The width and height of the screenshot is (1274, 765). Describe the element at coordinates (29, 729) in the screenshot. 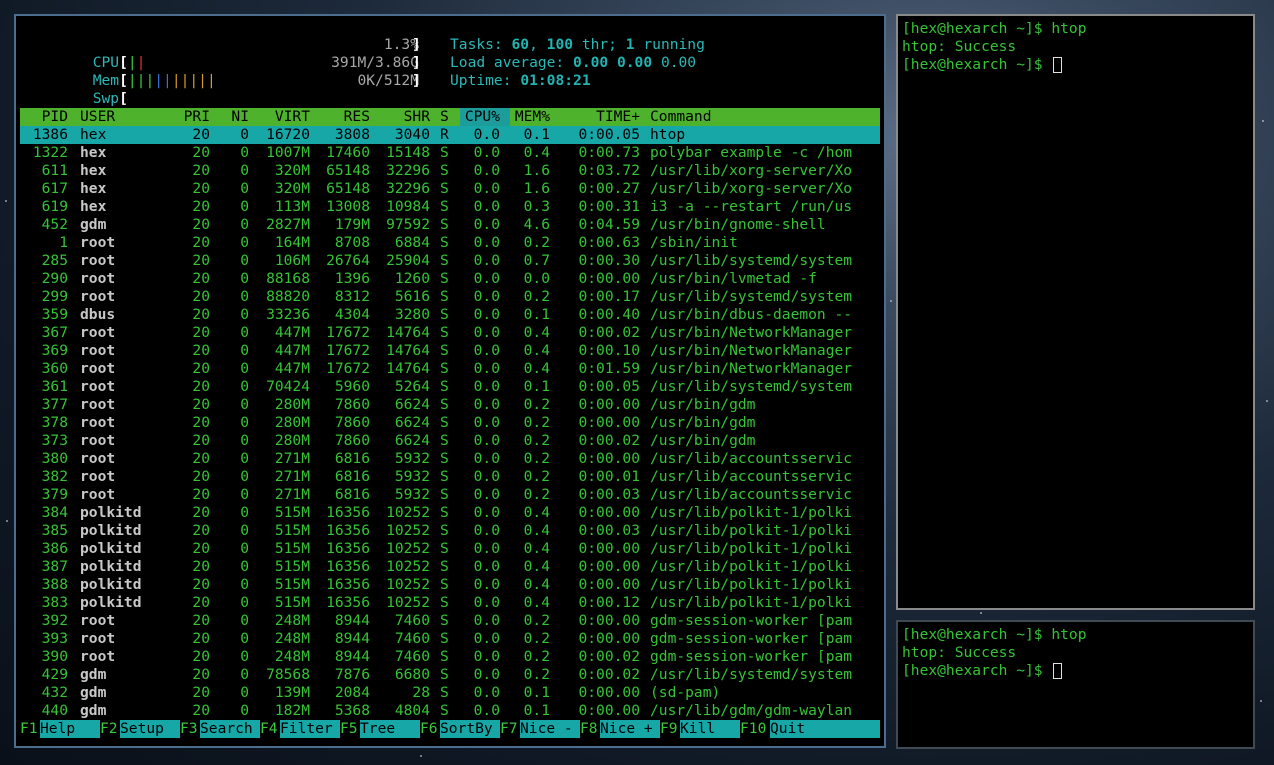

I see `fkey-f1: F1` at that location.